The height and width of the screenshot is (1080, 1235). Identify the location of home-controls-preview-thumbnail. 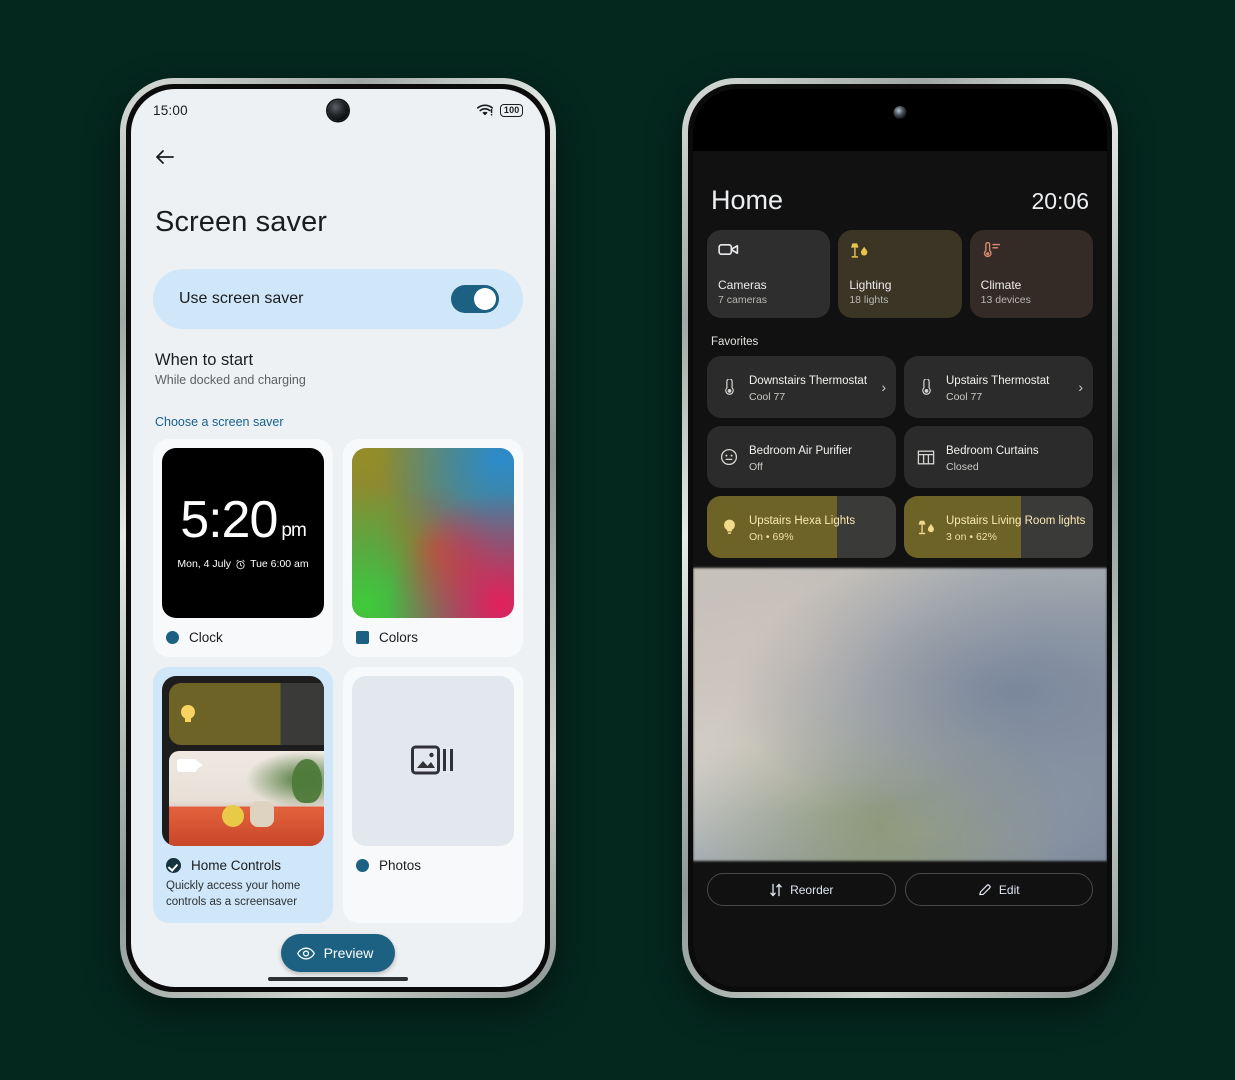
(243, 761).